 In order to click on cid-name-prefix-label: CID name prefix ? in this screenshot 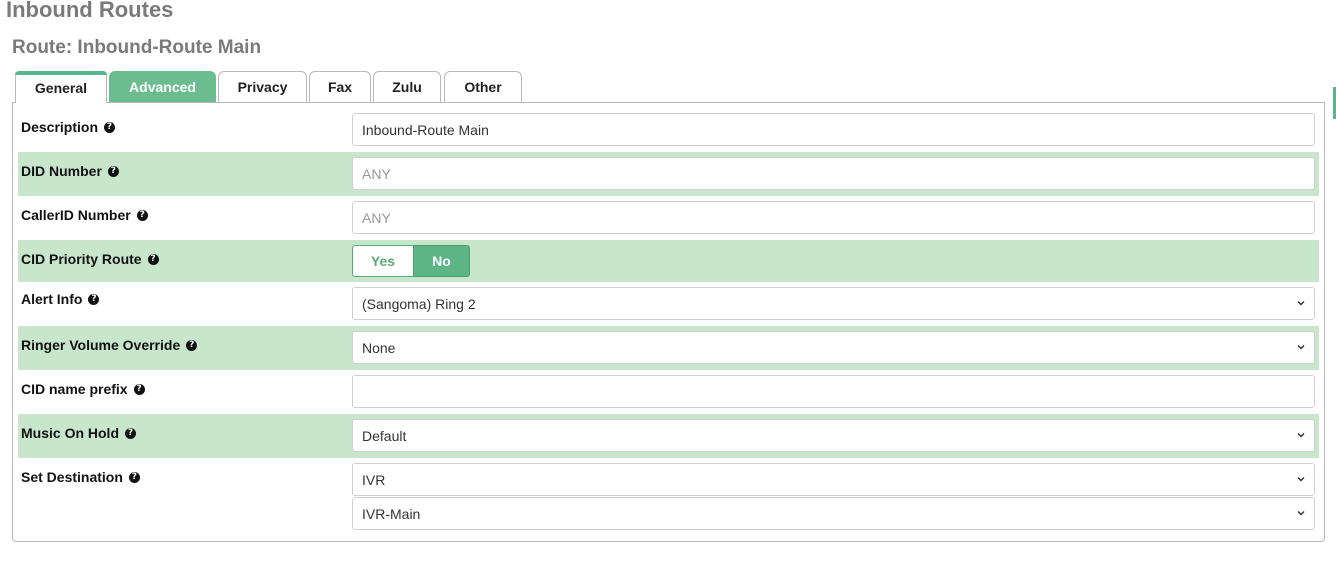, I will do `click(83, 389)`.